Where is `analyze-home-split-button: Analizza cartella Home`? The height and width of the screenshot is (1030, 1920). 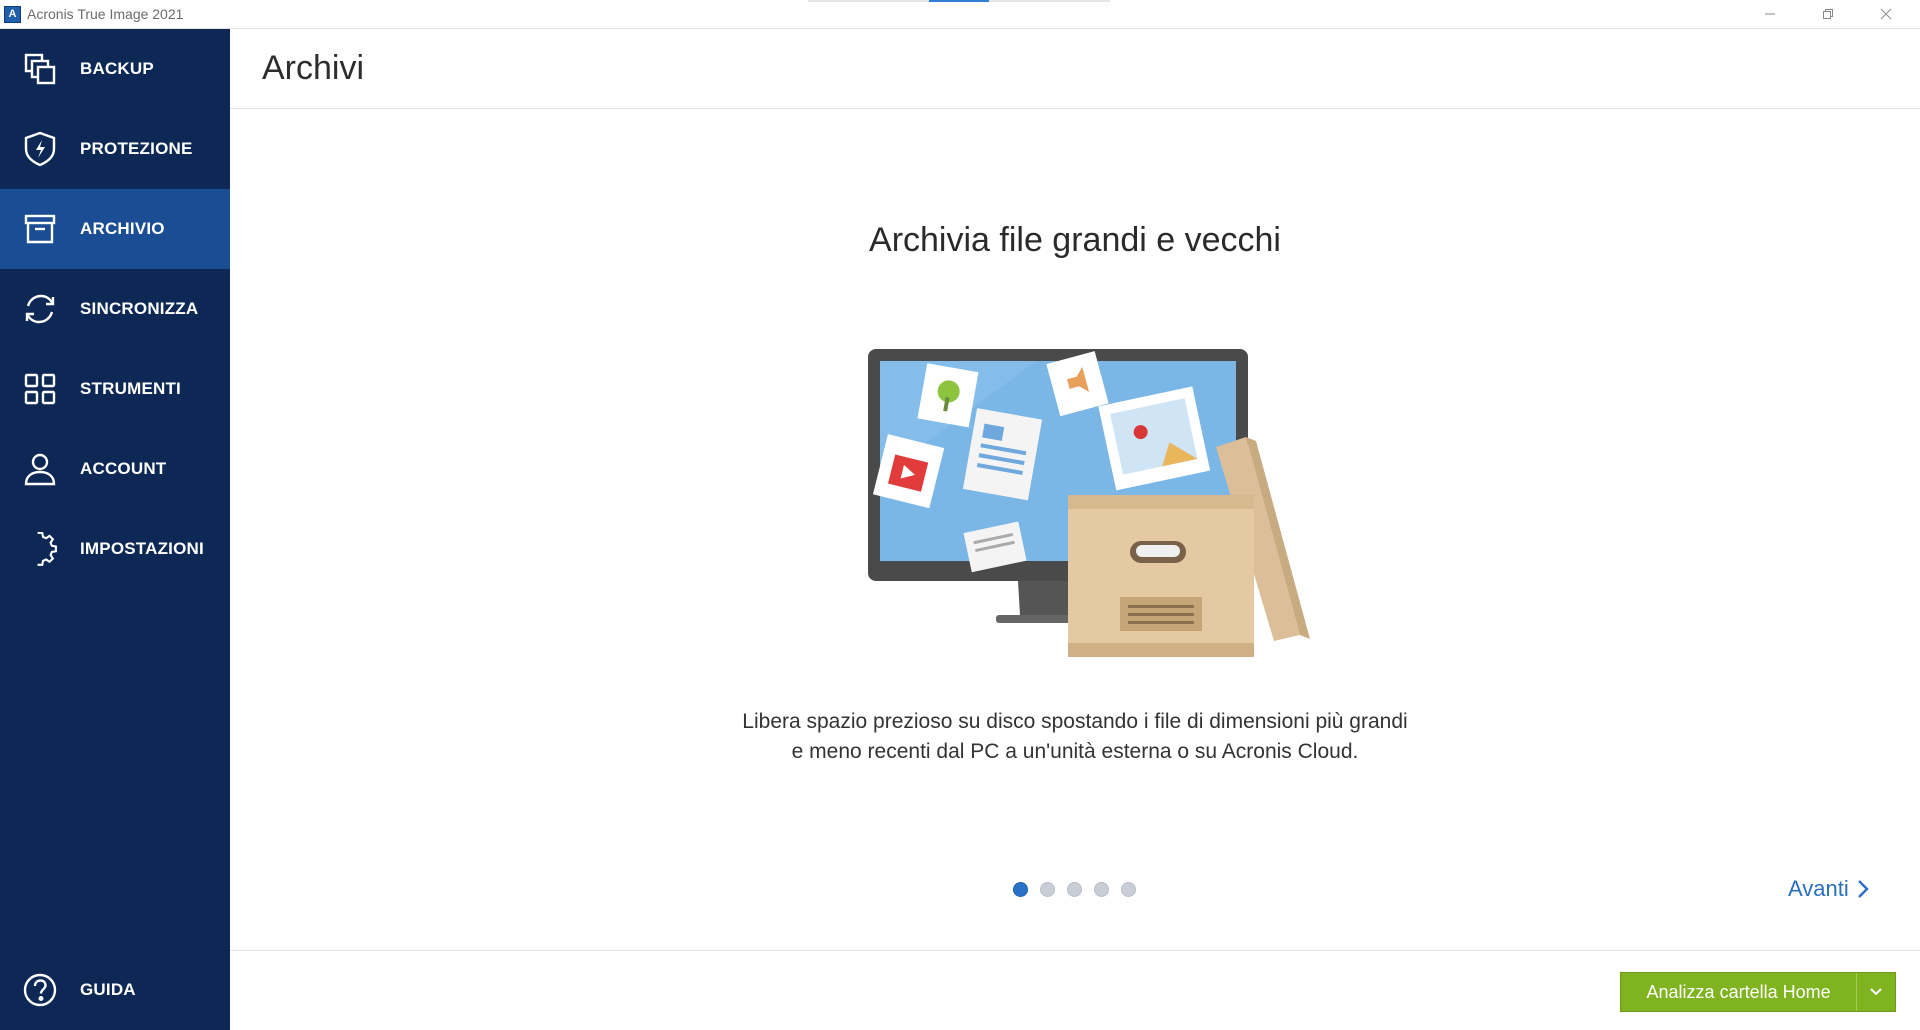 analyze-home-split-button: Analizza cartella Home is located at coordinates (1758, 992).